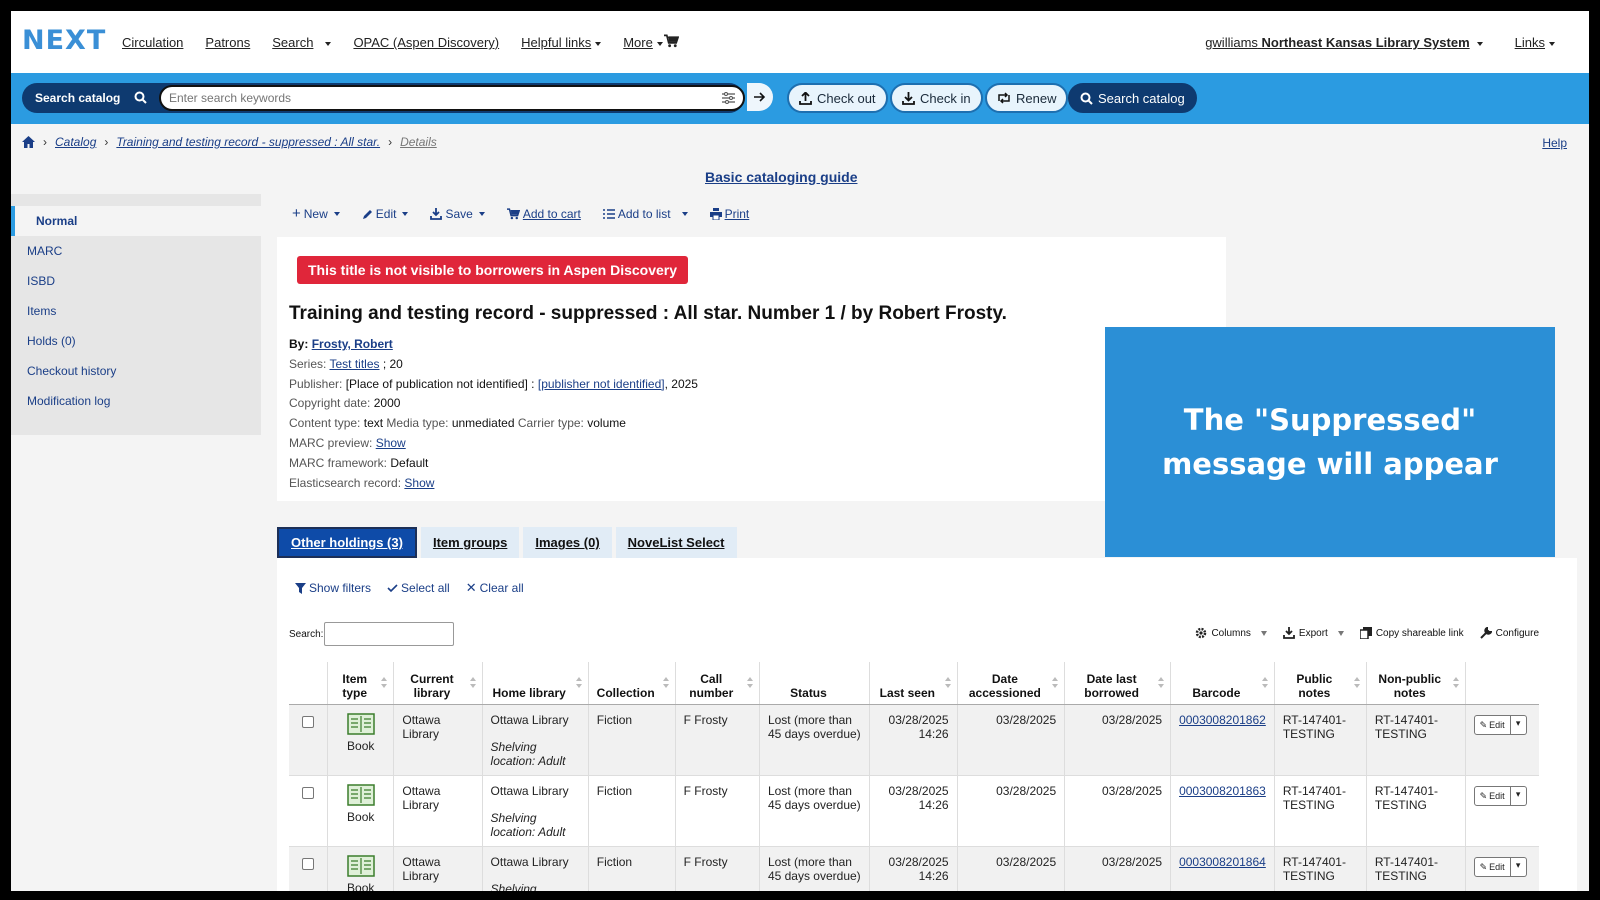 The height and width of the screenshot is (900, 1600). Describe the element at coordinates (385, 214) in the screenshot. I see `edit-button: Edit` at that location.